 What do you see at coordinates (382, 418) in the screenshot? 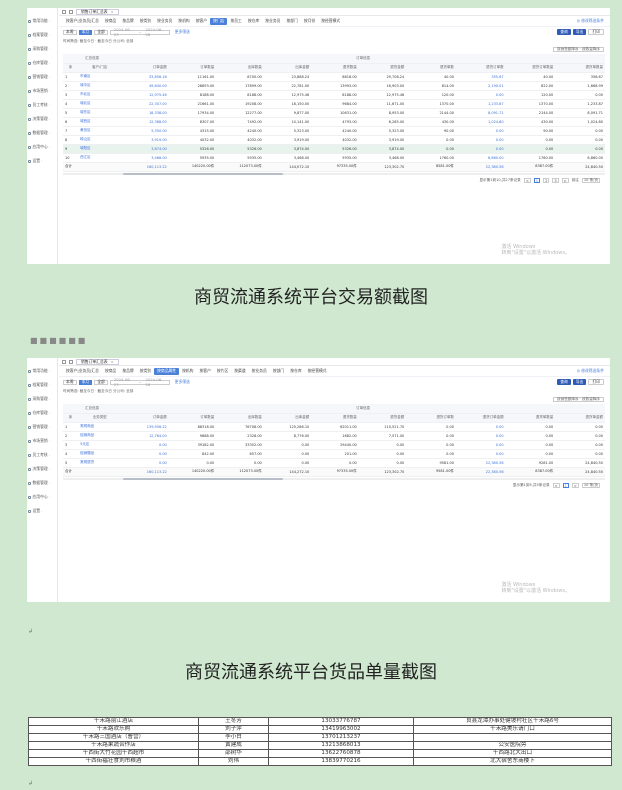
I see `column-header: 退货金额` at bounding box center [382, 418].